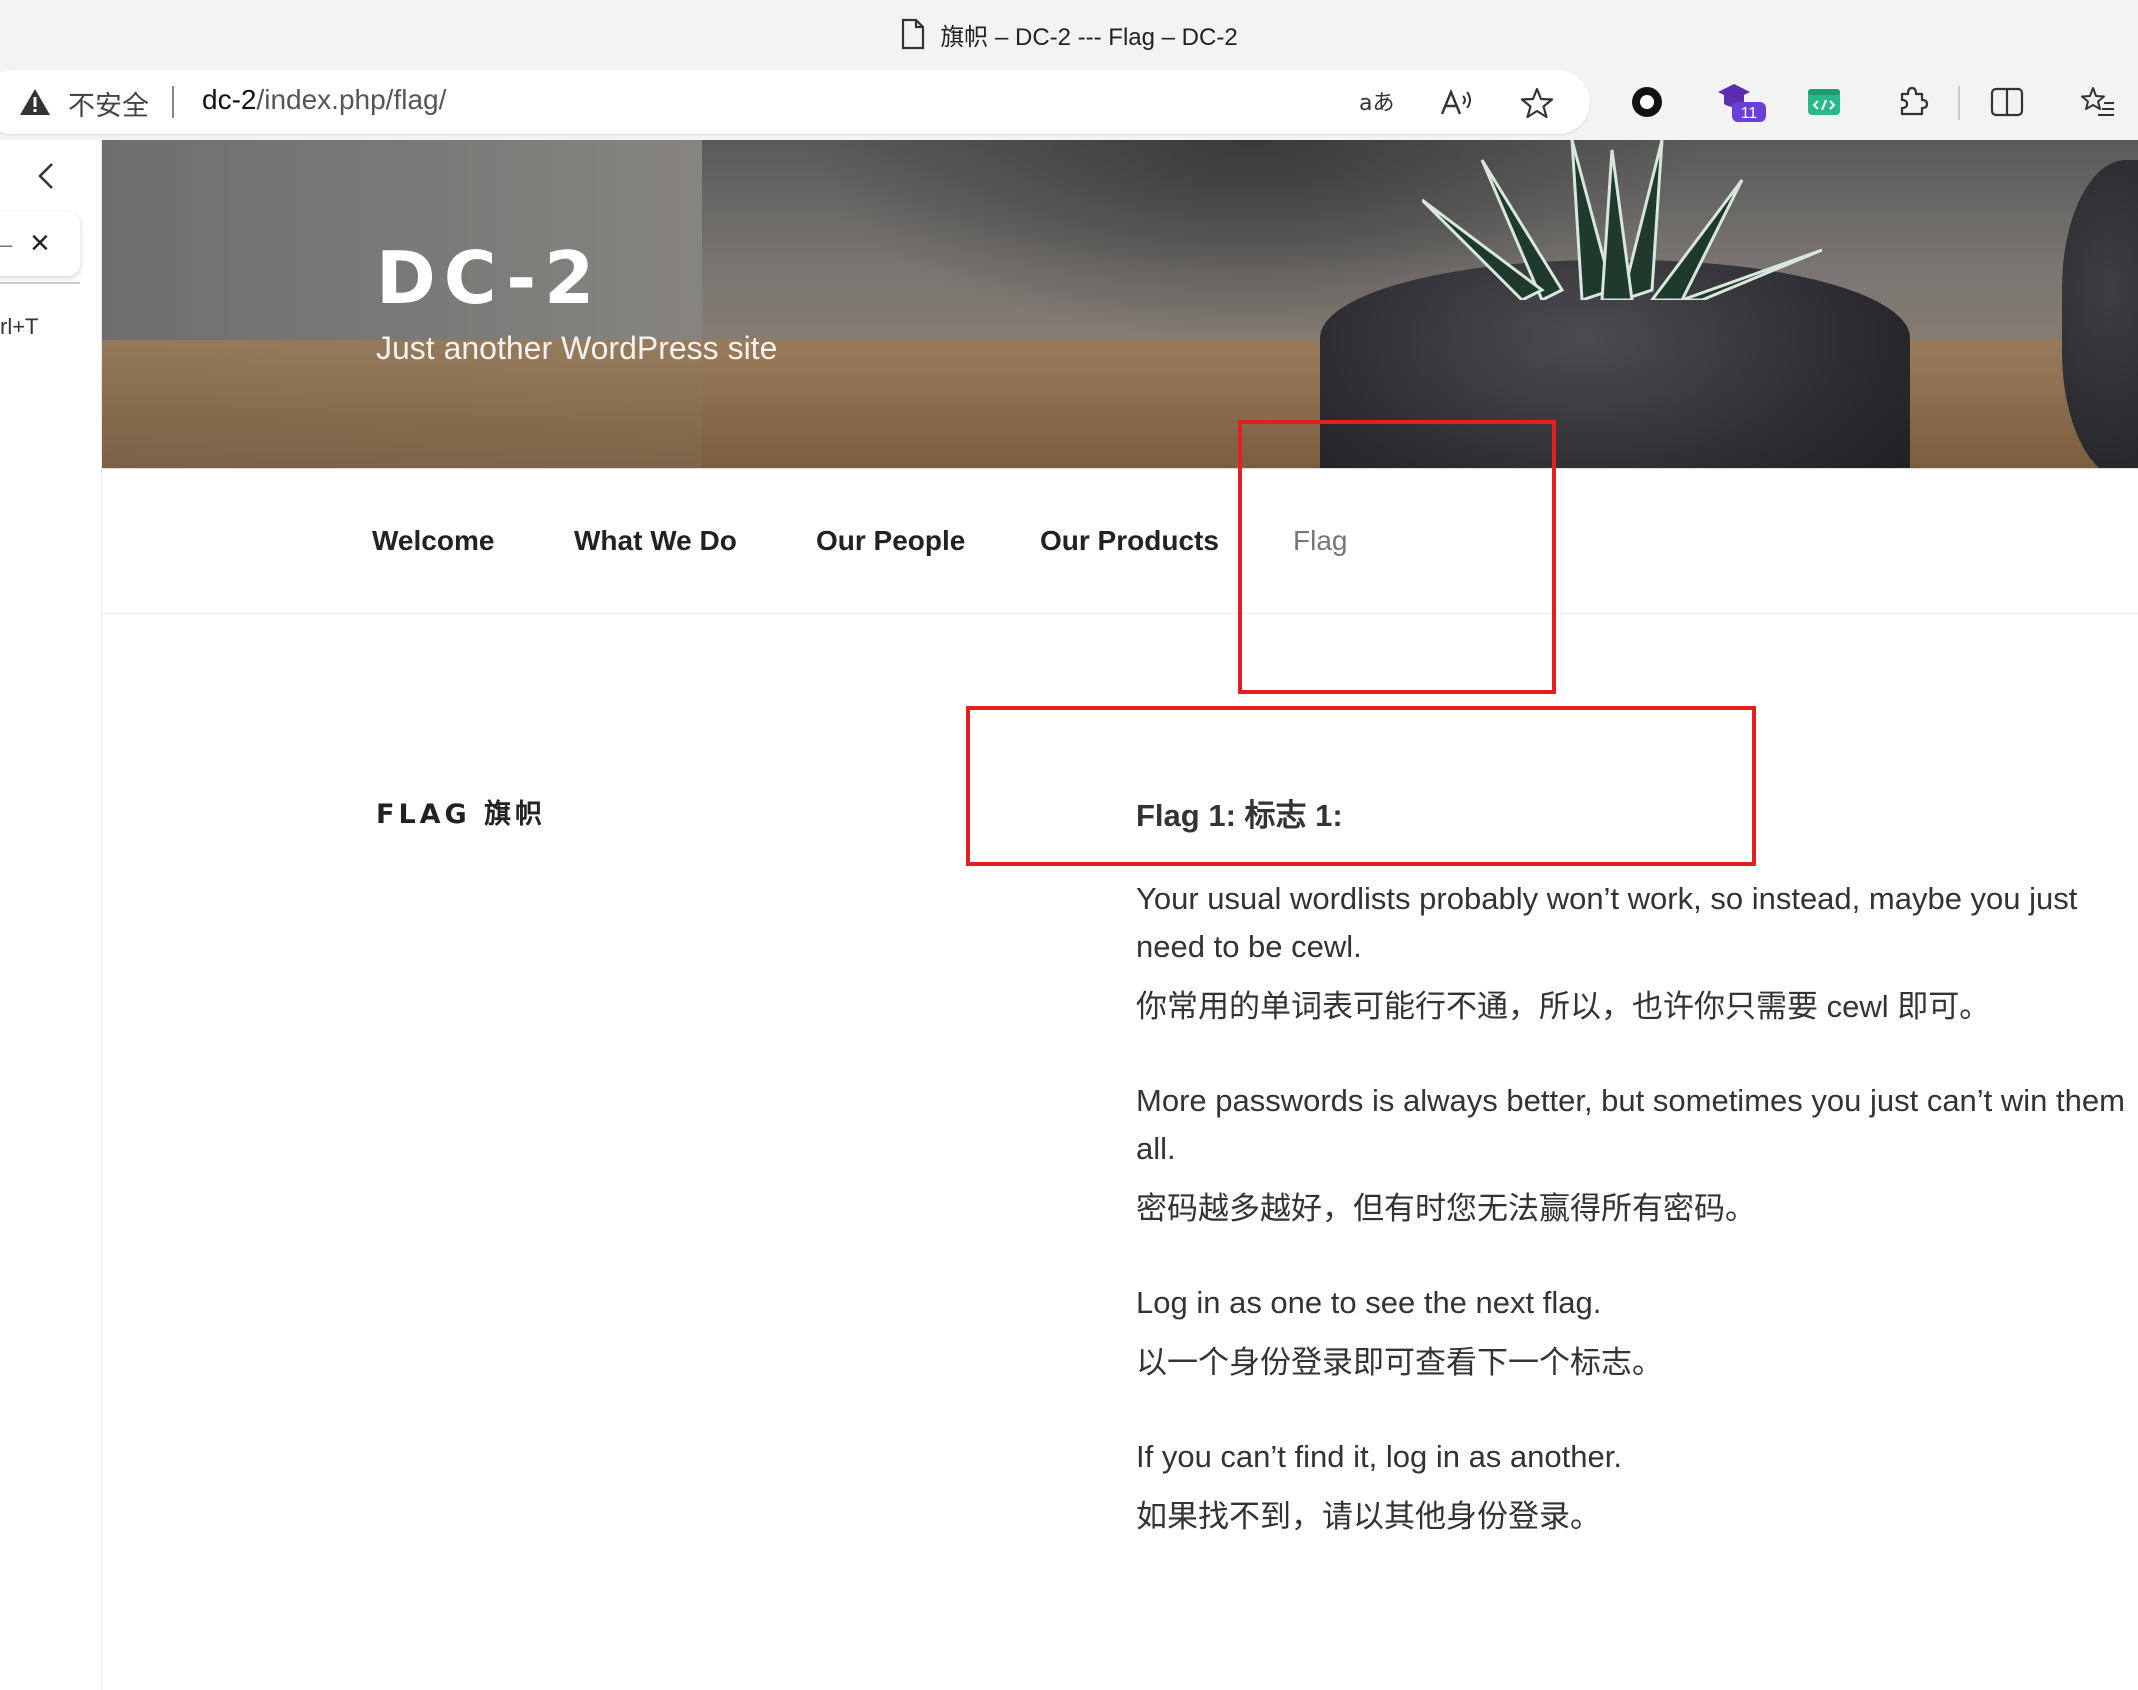 This screenshot has width=2138, height=1690. Describe the element at coordinates (1912, 102) in the screenshot. I see `extensions-puzzle-icon` at that location.